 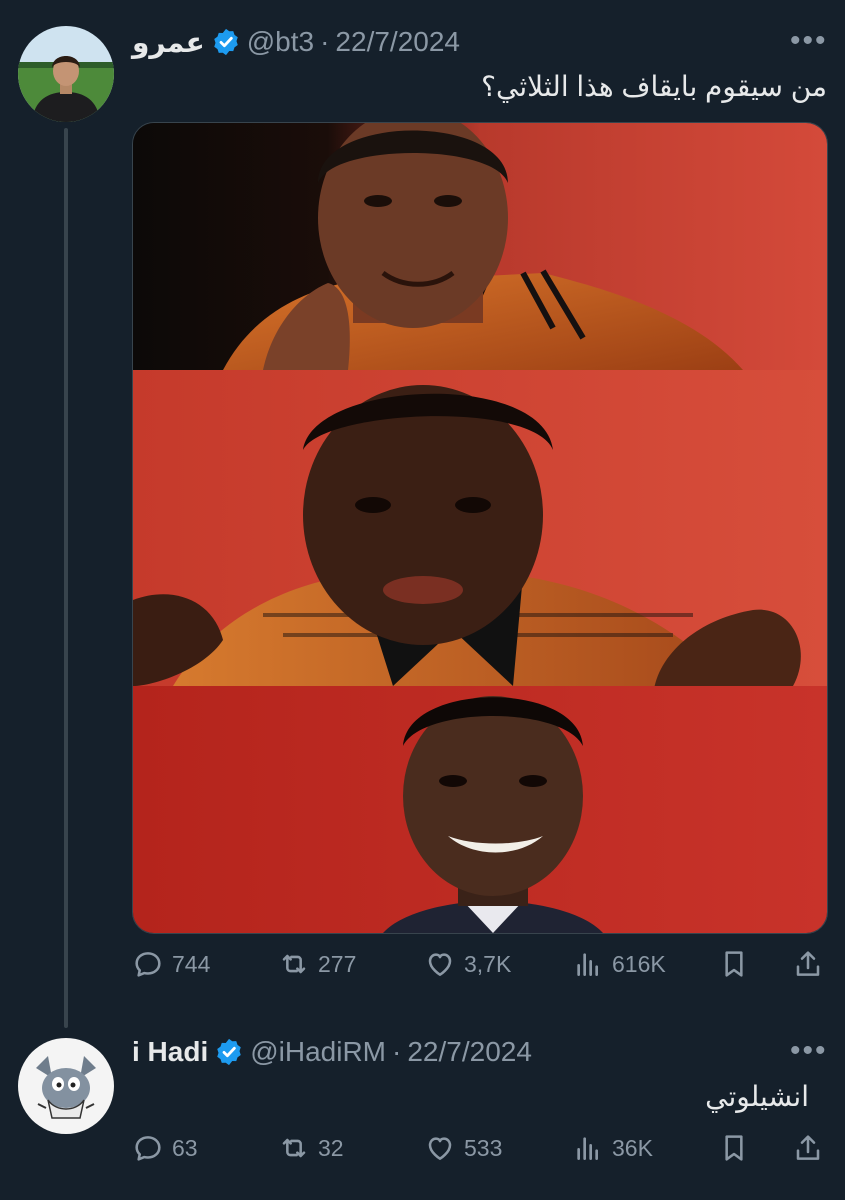 What do you see at coordinates (483, 1147) in the screenshot?
I see `like-count: 533` at bounding box center [483, 1147].